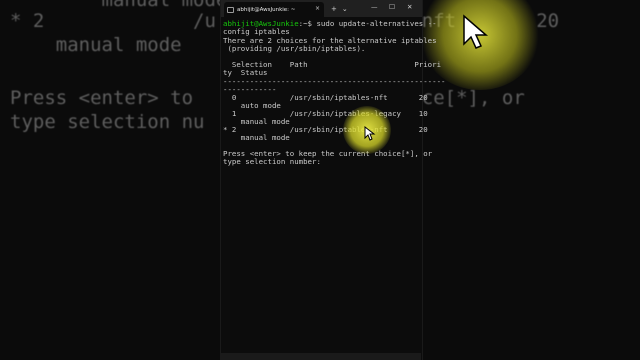  Describe the element at coordinates (334, 9) in the screenshot. I see `new-tab-button: +` at that location.